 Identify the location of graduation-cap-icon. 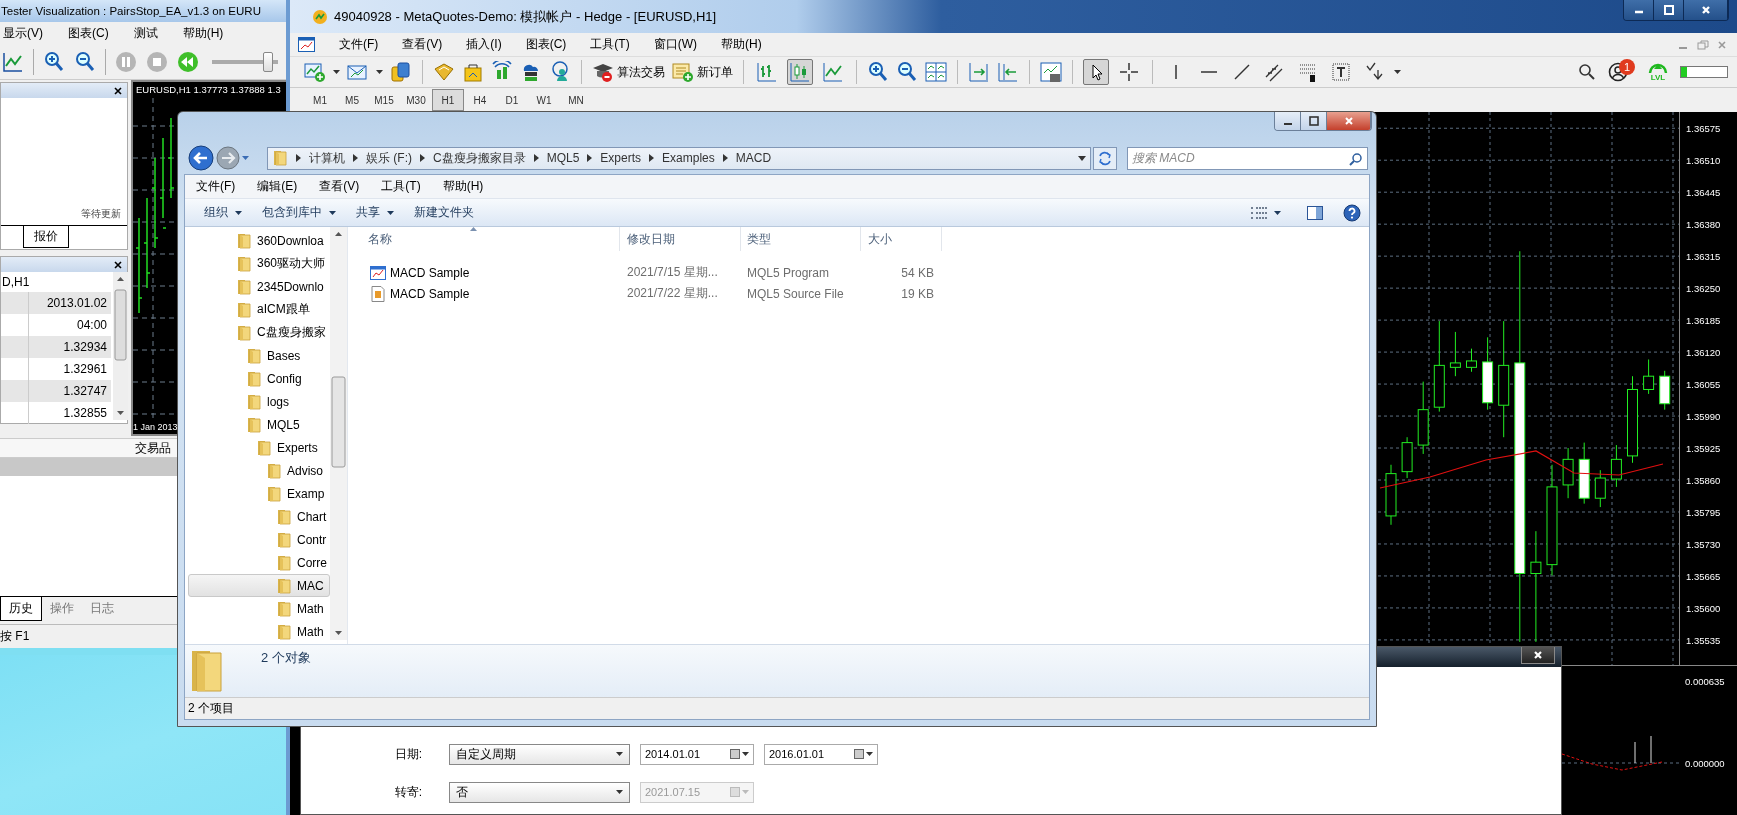
(603, 72).